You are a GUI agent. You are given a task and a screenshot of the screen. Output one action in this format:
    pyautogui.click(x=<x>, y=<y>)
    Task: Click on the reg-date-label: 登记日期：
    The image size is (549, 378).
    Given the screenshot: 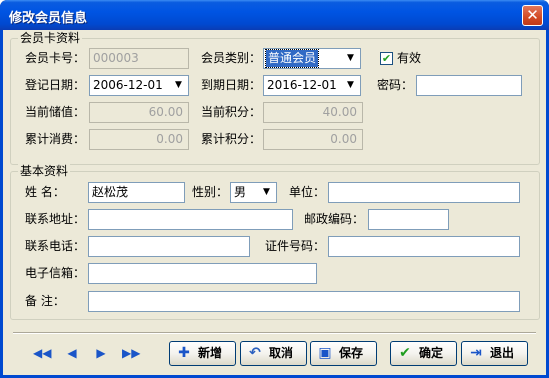 What is the action you would take?
    pyautogui.click(x=55, y=85)
    